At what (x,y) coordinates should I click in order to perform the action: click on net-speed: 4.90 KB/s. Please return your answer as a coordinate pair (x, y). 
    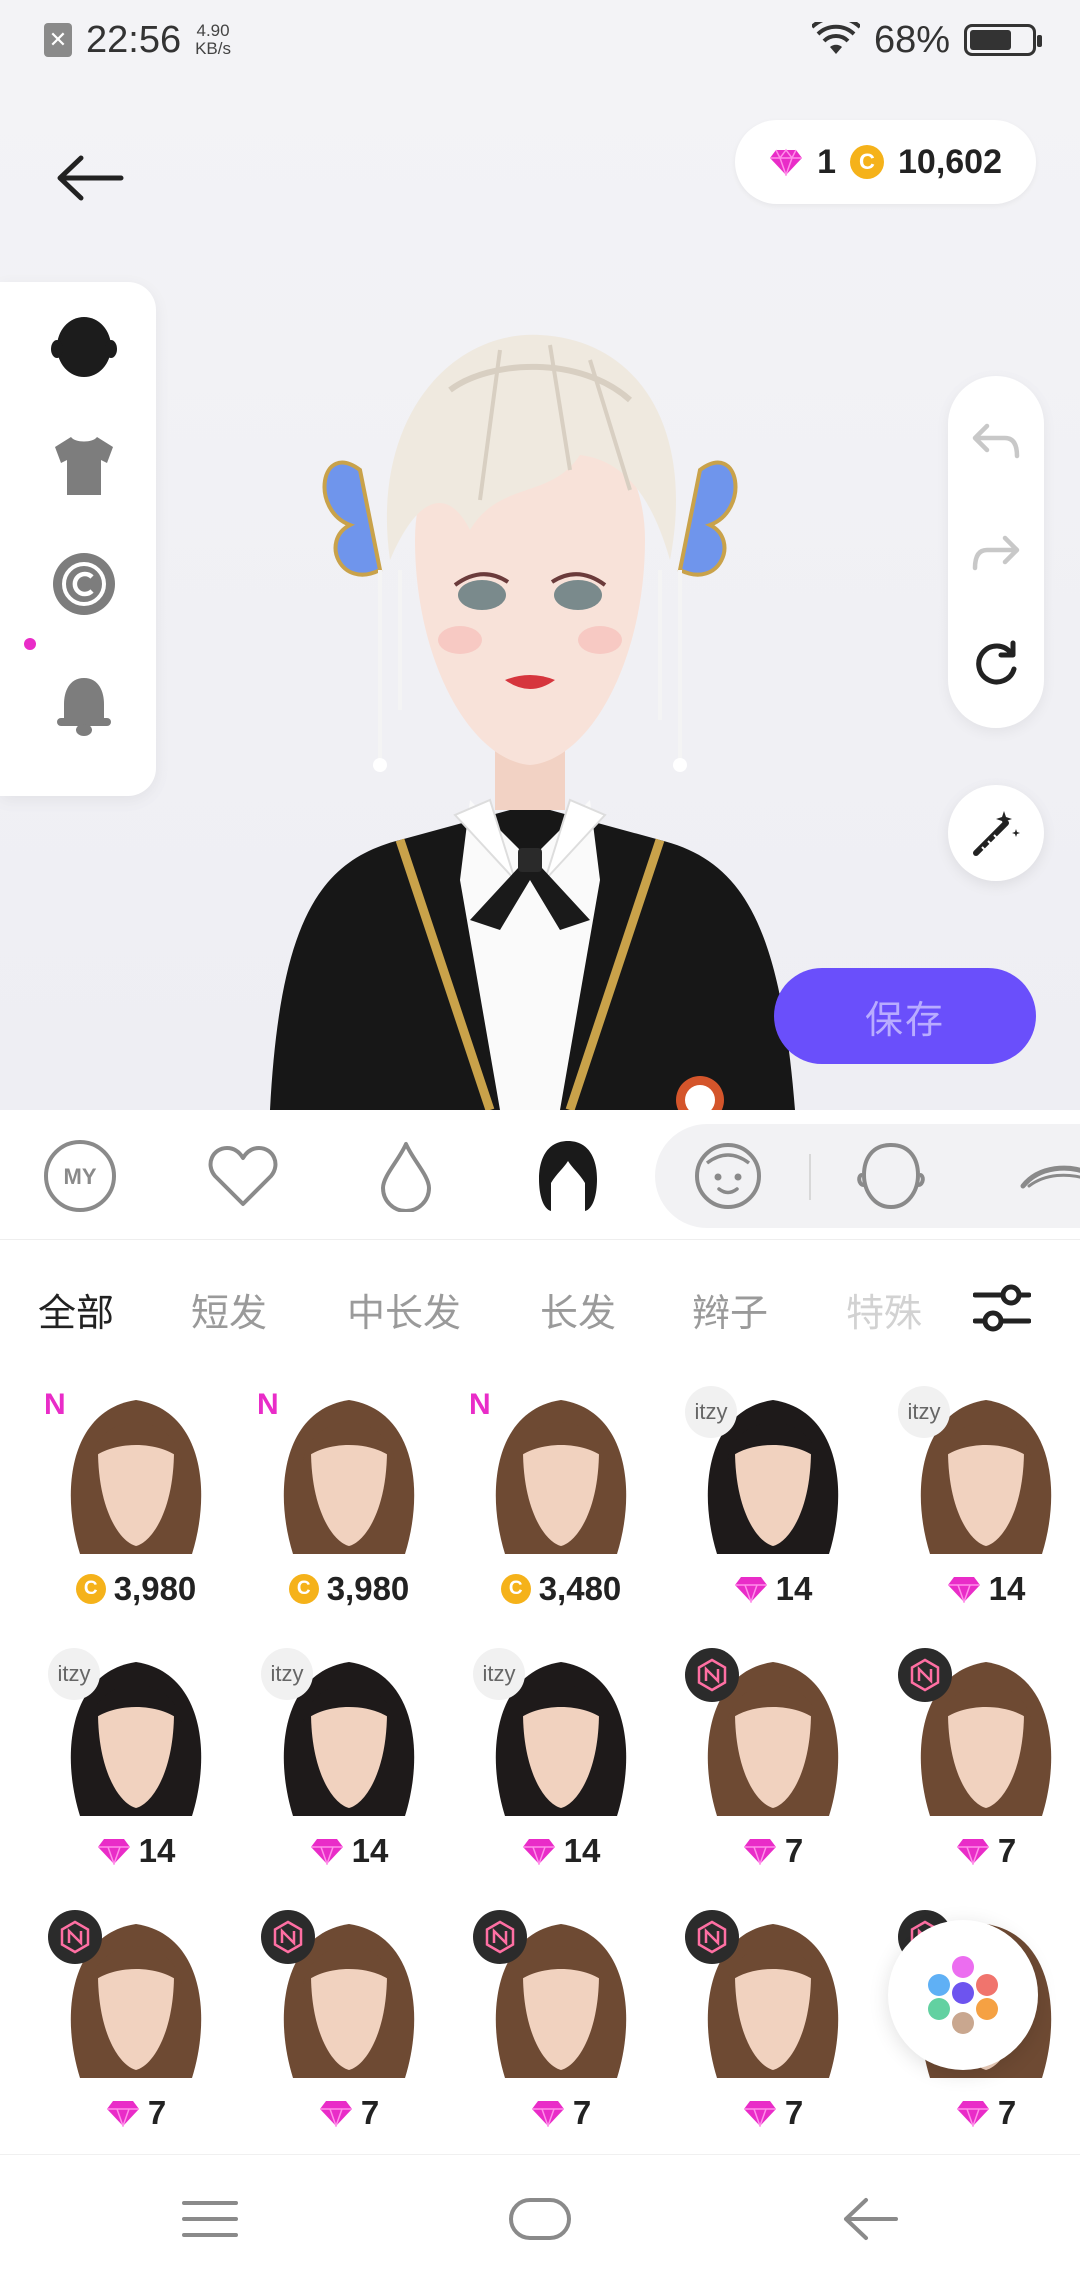
    Looking at the image, I should click on (213, 40).